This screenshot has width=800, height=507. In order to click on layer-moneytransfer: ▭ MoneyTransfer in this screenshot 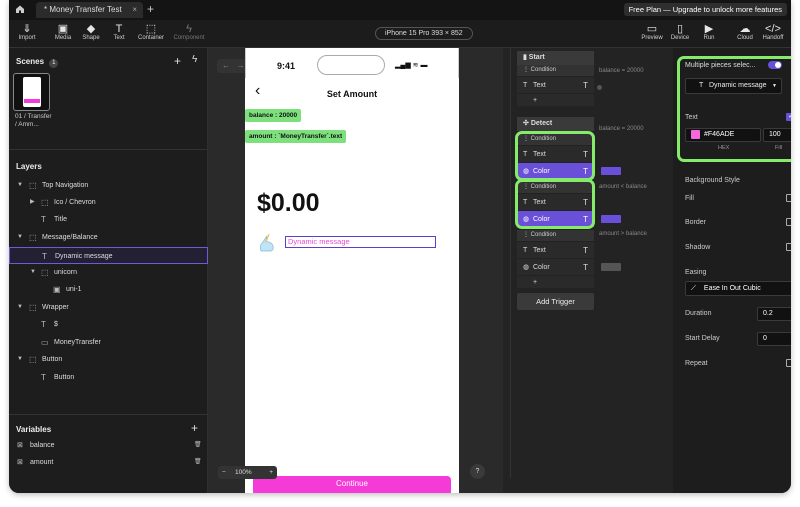, I will do `click(108, 342)`.